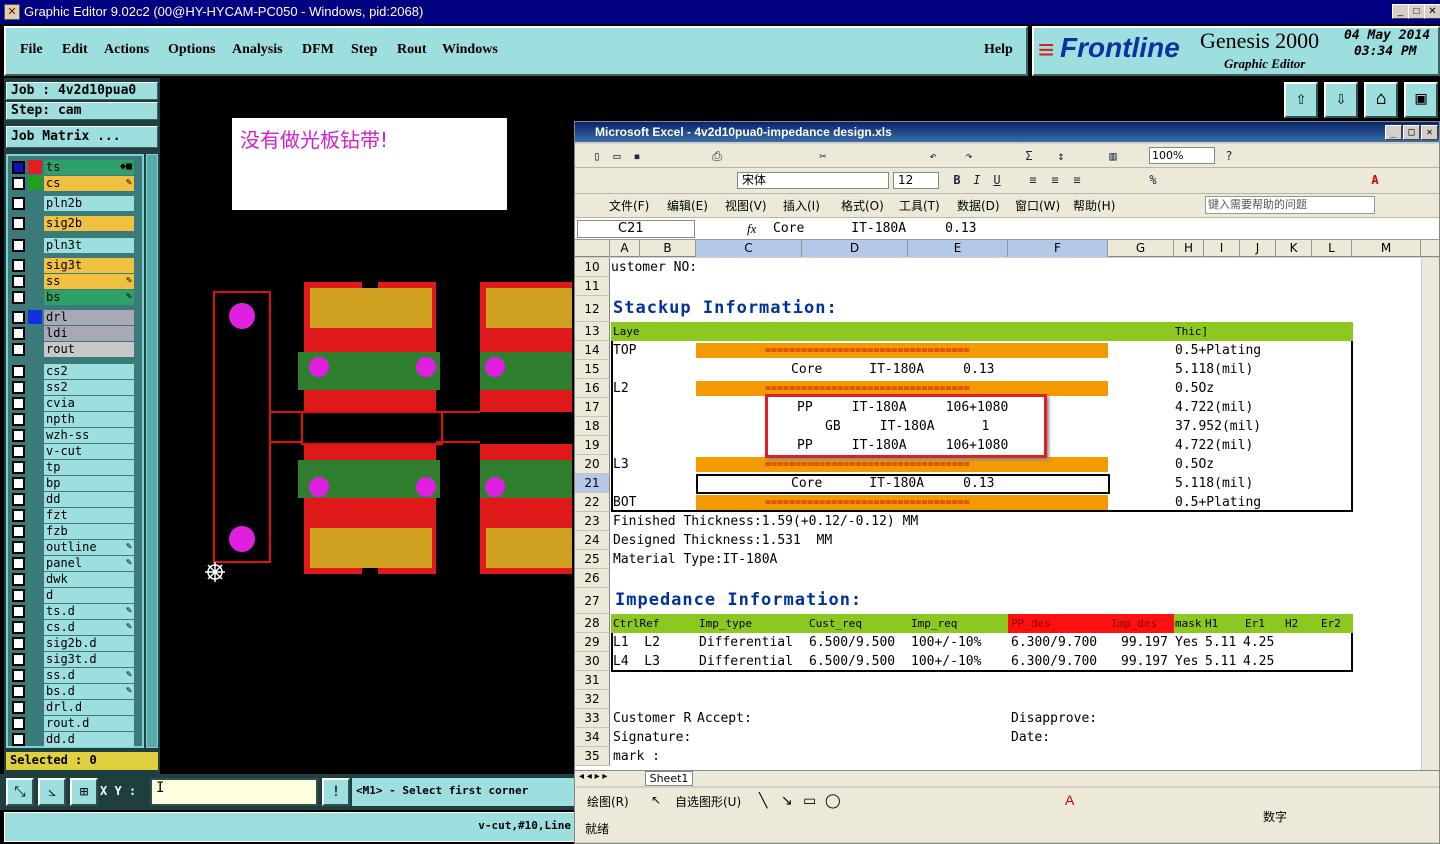 The image size is (1440, 844). I want to click on name-box: C21, so click(636, 229).